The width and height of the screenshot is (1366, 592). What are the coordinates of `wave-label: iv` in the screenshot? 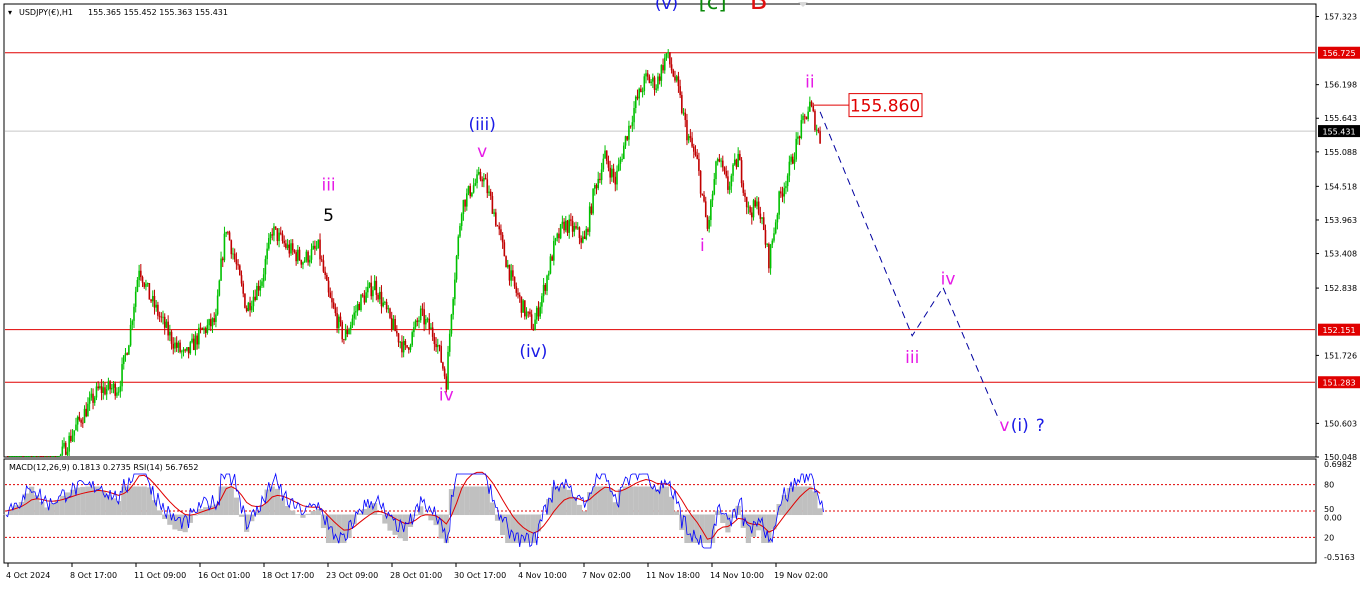 It's located at (446, 396).